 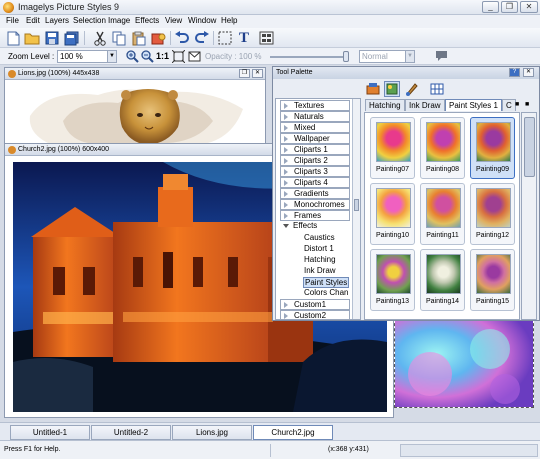 I want to click on menu-image: Image, so click(x=119, y=20).